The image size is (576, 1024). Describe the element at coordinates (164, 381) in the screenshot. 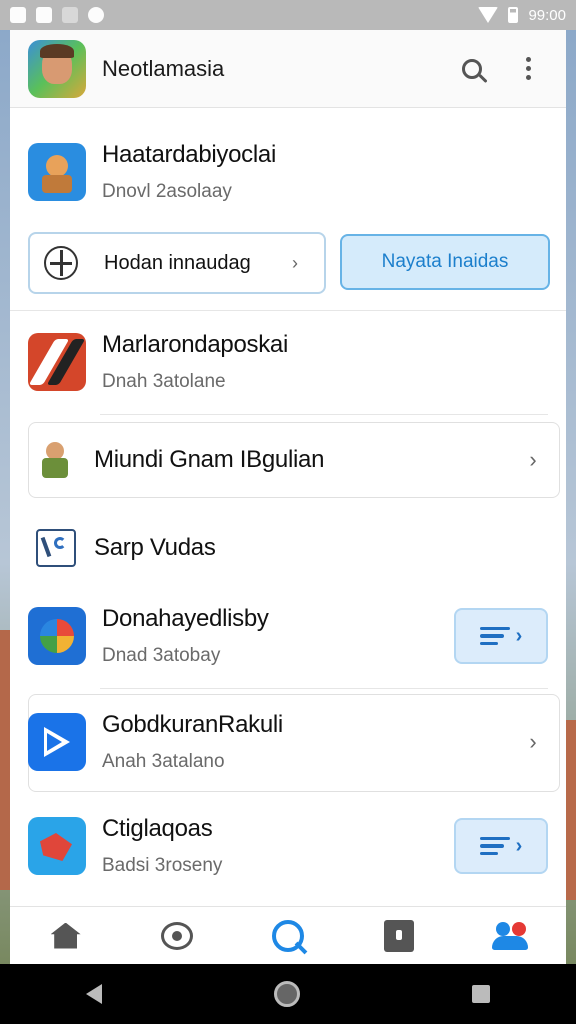

I see `list-item-subtitle: Dnah 3atolane` at that location.